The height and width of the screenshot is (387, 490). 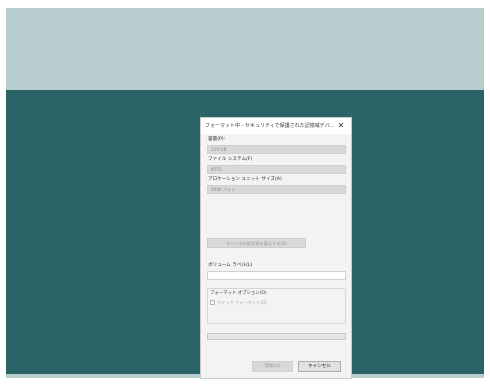 What do you see at coordinates (217, 139) in the screenshot?
I see `capacity-label: 容量(P):` at bounding box center [217, 139].